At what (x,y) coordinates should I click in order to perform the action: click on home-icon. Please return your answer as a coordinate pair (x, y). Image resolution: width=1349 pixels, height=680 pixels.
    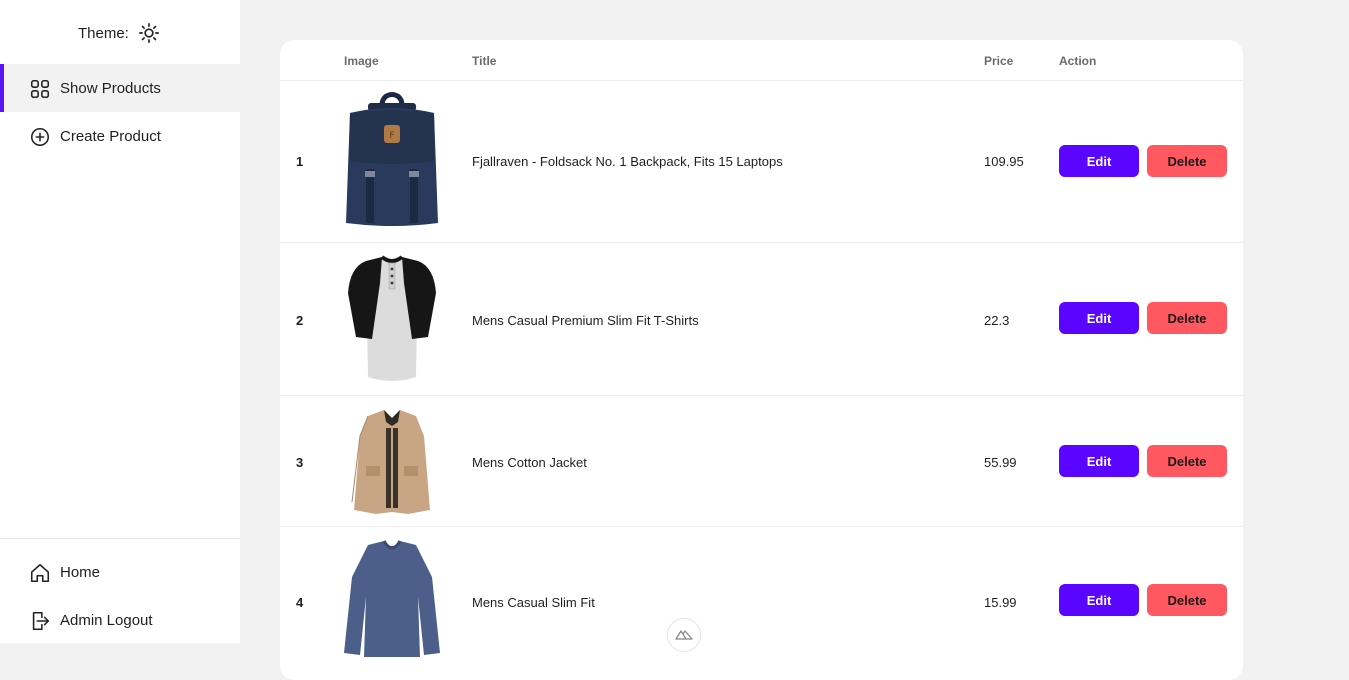
    Looking at the image, I should click on (40, 573).